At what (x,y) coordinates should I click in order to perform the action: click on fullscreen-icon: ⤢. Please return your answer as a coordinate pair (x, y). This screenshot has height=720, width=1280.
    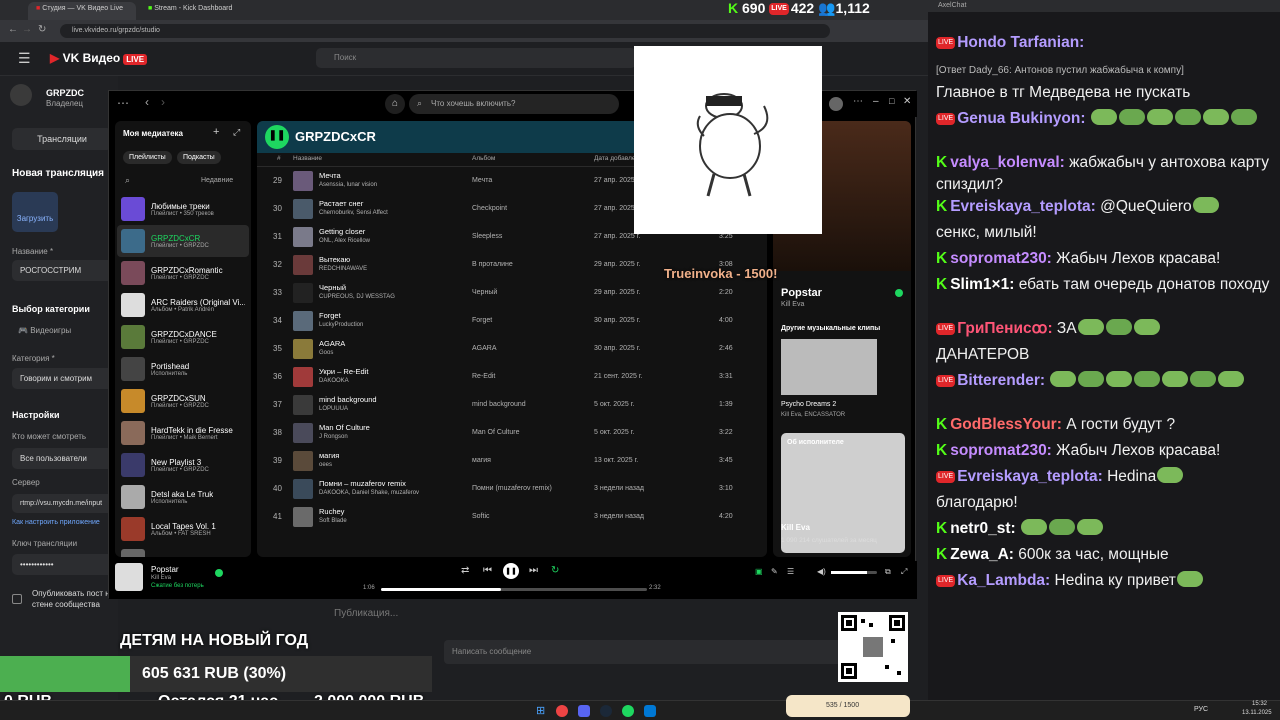
    Looking at the image, I should click on (904, 572).